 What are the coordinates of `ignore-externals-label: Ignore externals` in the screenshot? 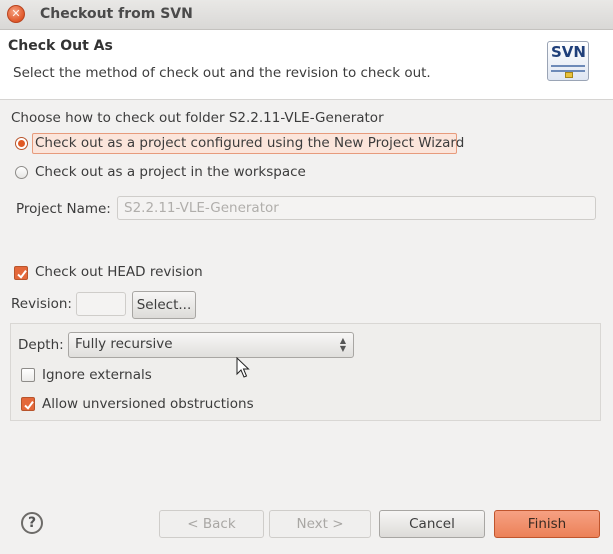 It's located at (97, 375).